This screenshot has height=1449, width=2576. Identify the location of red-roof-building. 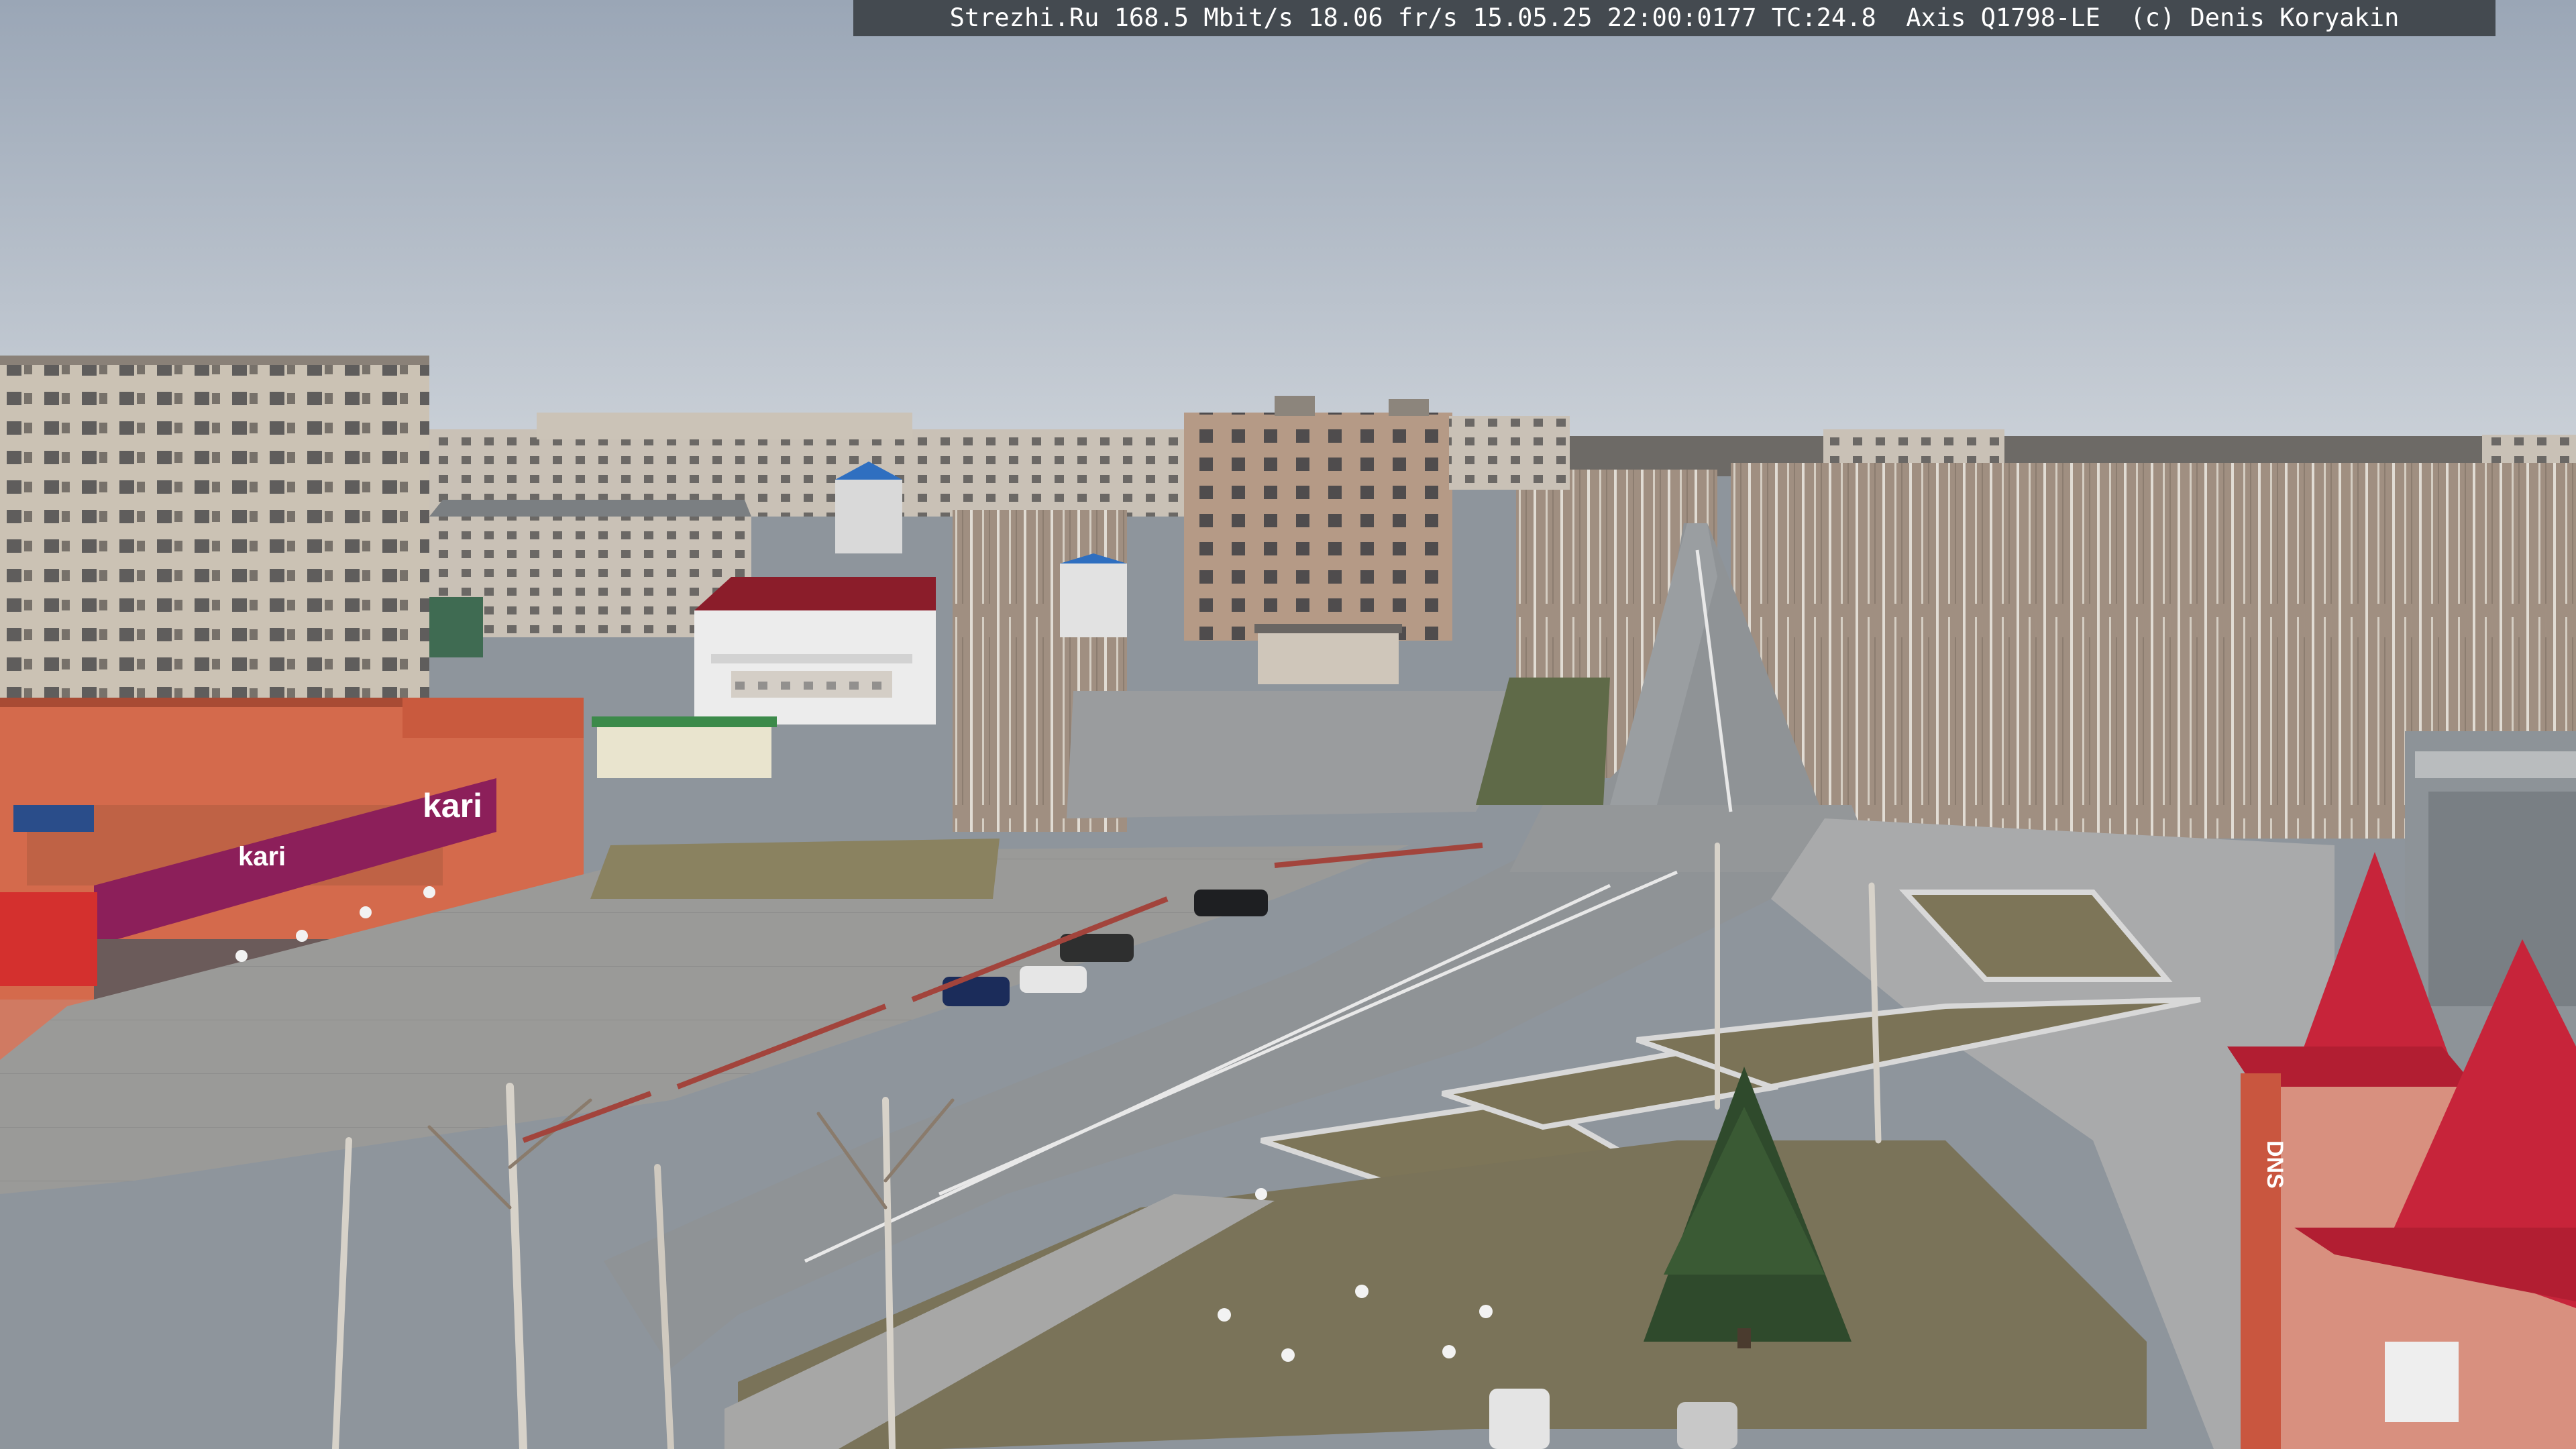
(815, 650).